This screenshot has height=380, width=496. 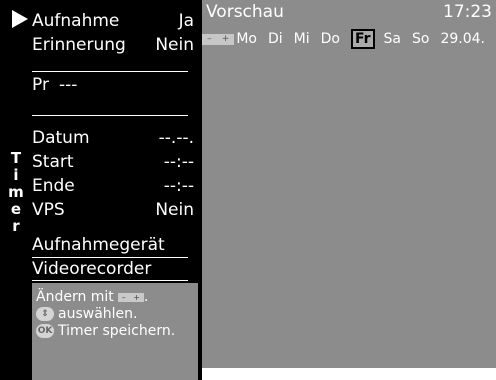 What do you see at coordinates (275, 39) in the screenshot?
I see `day-di: Di` at bounding box center [275, 39].